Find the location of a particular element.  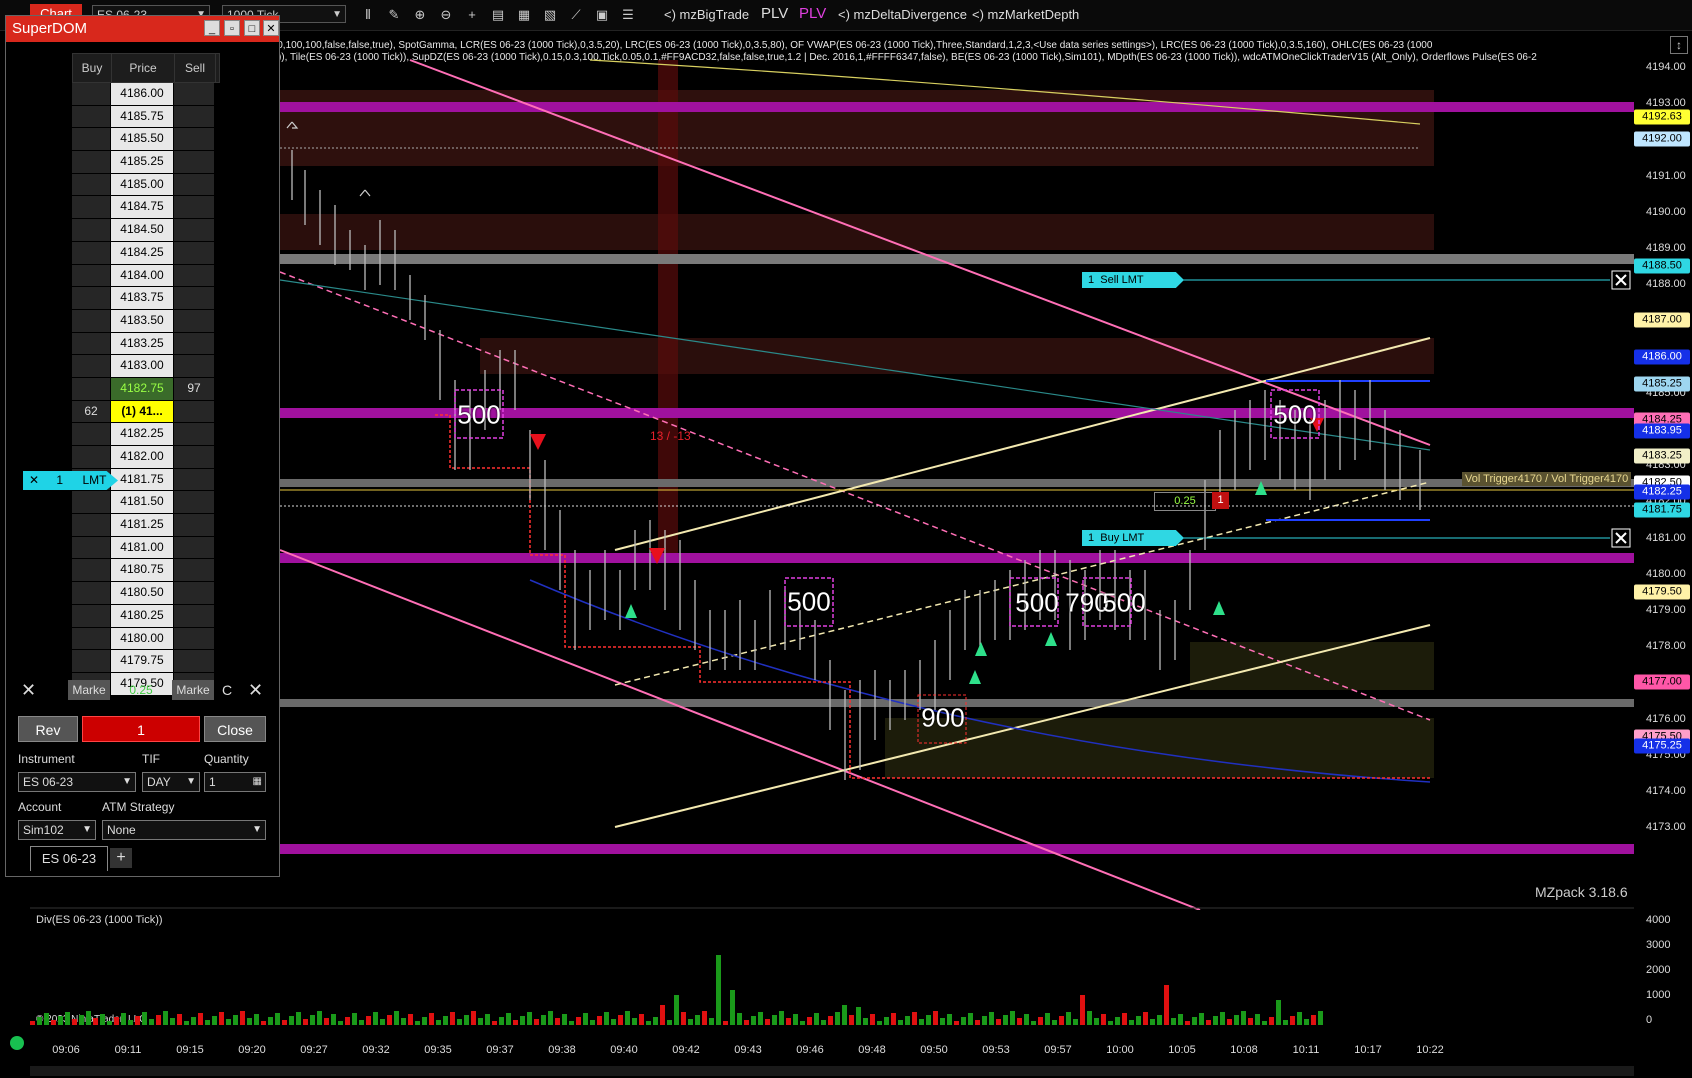

zoom-in-icon: ⊕ is located at coordinates (420, 15).